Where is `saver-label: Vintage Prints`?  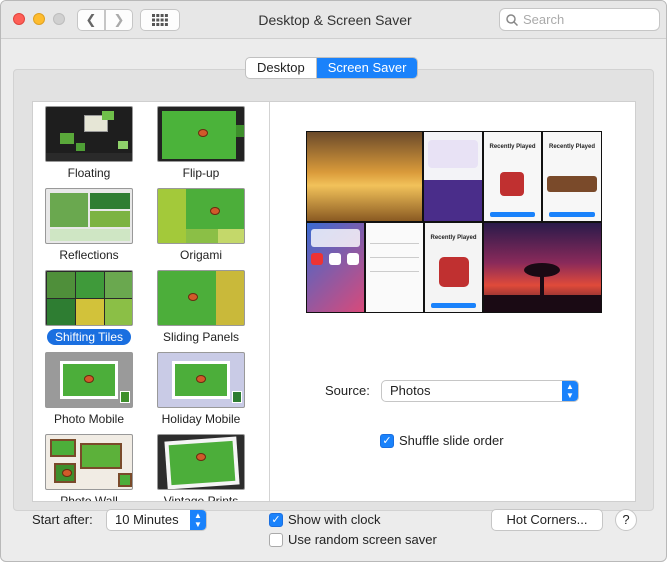 saver-label: Vintage Prints is located at coordinates (201, 497).